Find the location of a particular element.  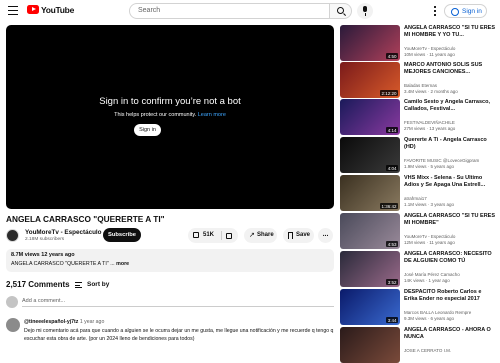

video-duration: 1:36:42 is located at coordinates (388, 206).